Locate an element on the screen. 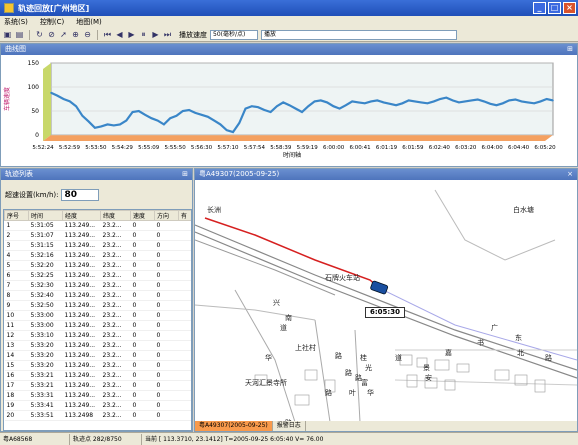 The width and height of the screenshot is (578, 445). table-row: 11 5:33:00 113.249... 23.2... 0 0 is located at coordinates (97, 325).